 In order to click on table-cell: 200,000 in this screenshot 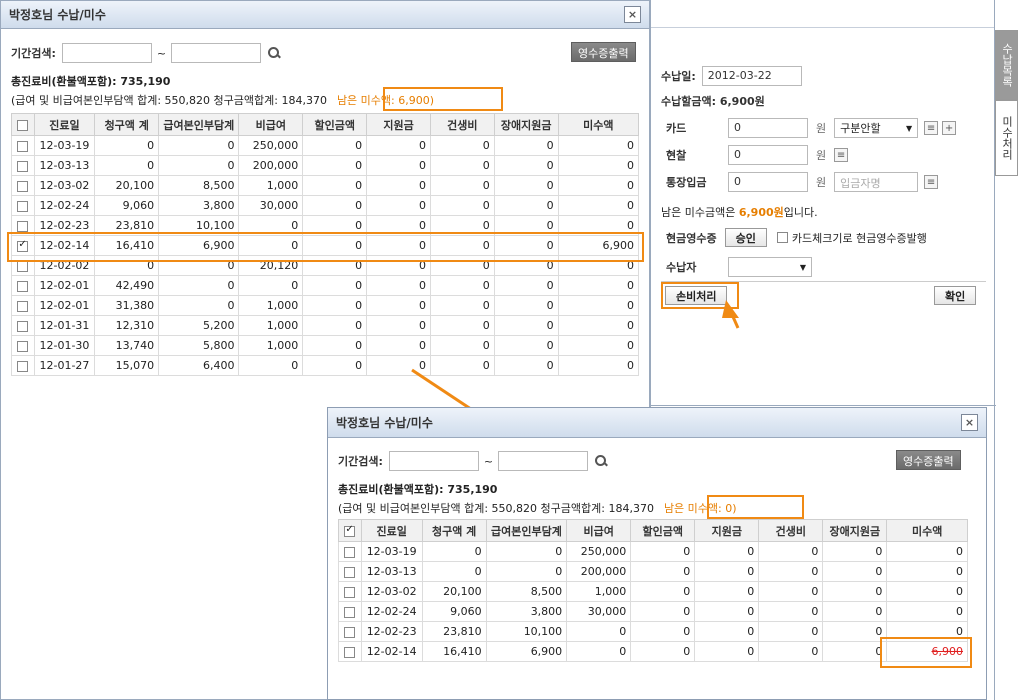, I will do `click(599, 571)`.